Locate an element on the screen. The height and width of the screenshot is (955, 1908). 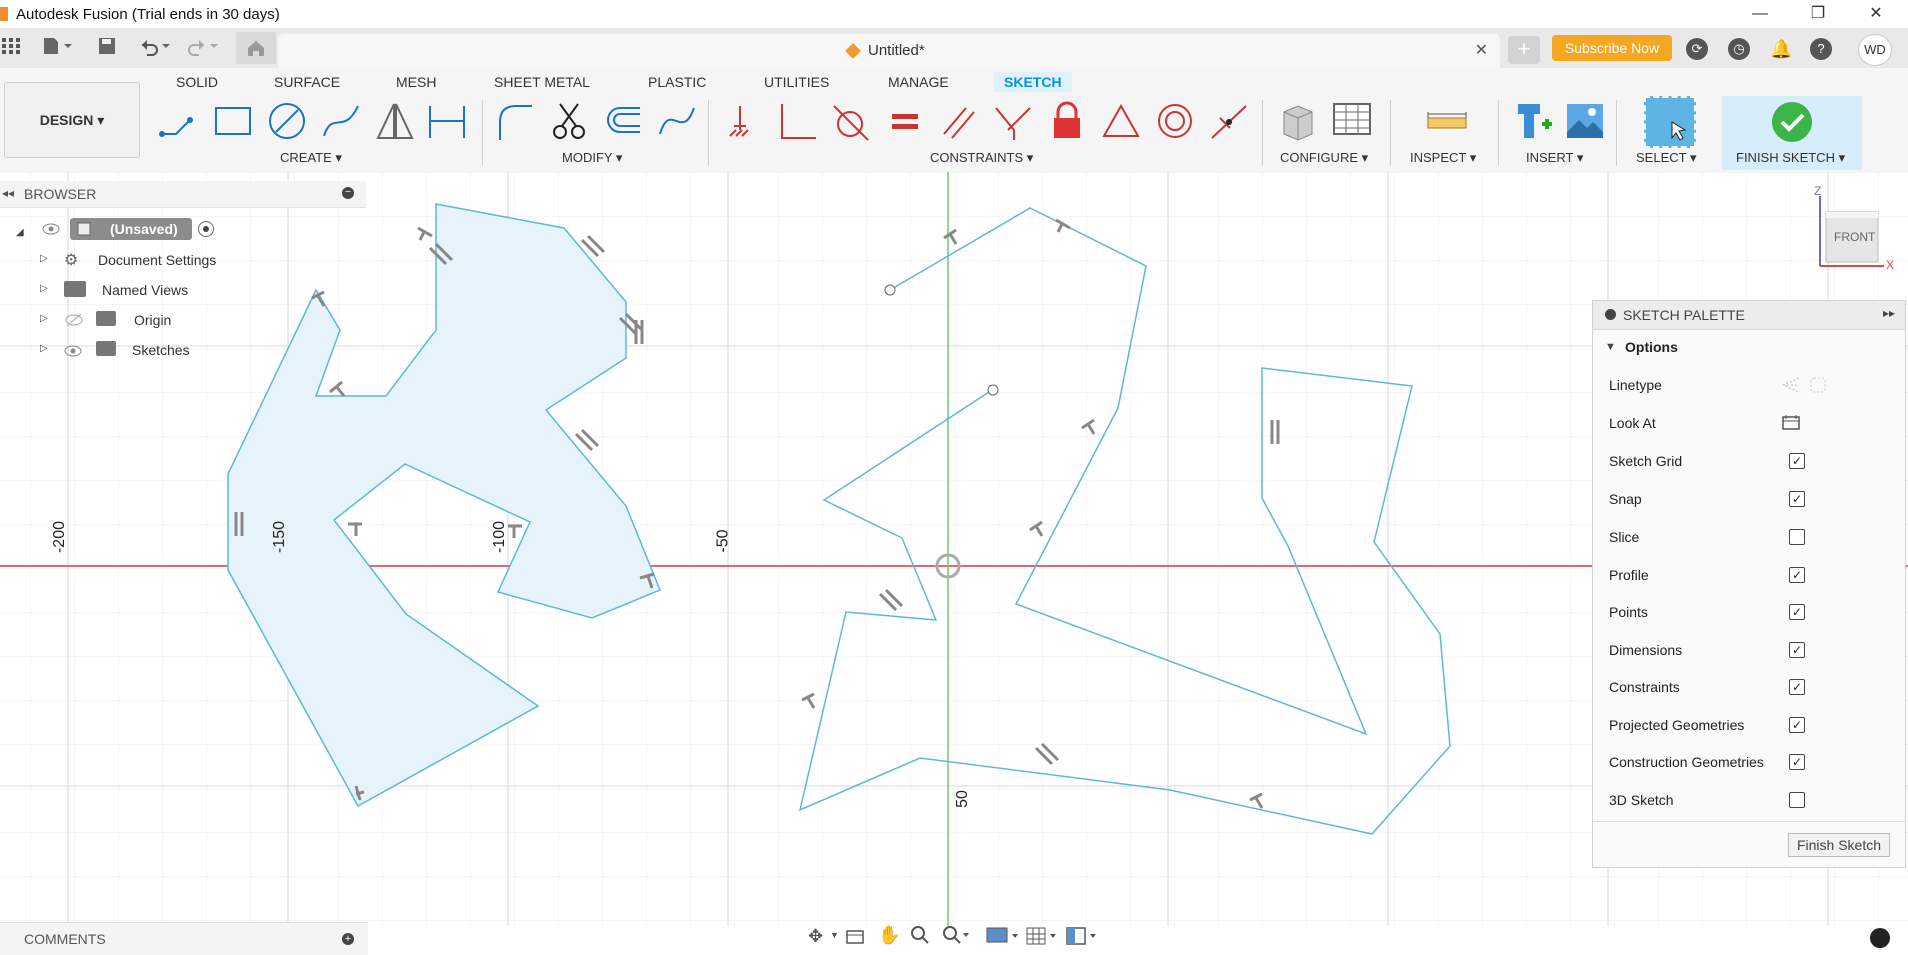
profile-checkbox: ✓ is located at coordinates (1797, 575).